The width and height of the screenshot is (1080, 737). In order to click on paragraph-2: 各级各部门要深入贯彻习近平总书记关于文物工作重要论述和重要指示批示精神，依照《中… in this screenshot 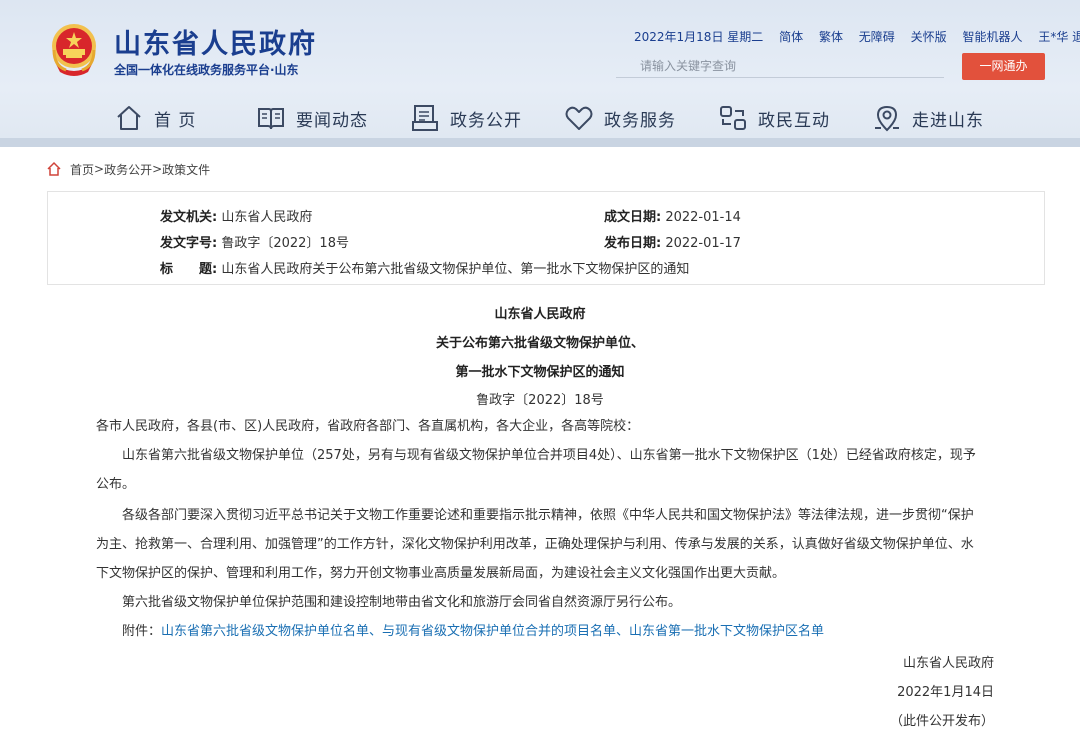, I will do `click(535, 544)`.